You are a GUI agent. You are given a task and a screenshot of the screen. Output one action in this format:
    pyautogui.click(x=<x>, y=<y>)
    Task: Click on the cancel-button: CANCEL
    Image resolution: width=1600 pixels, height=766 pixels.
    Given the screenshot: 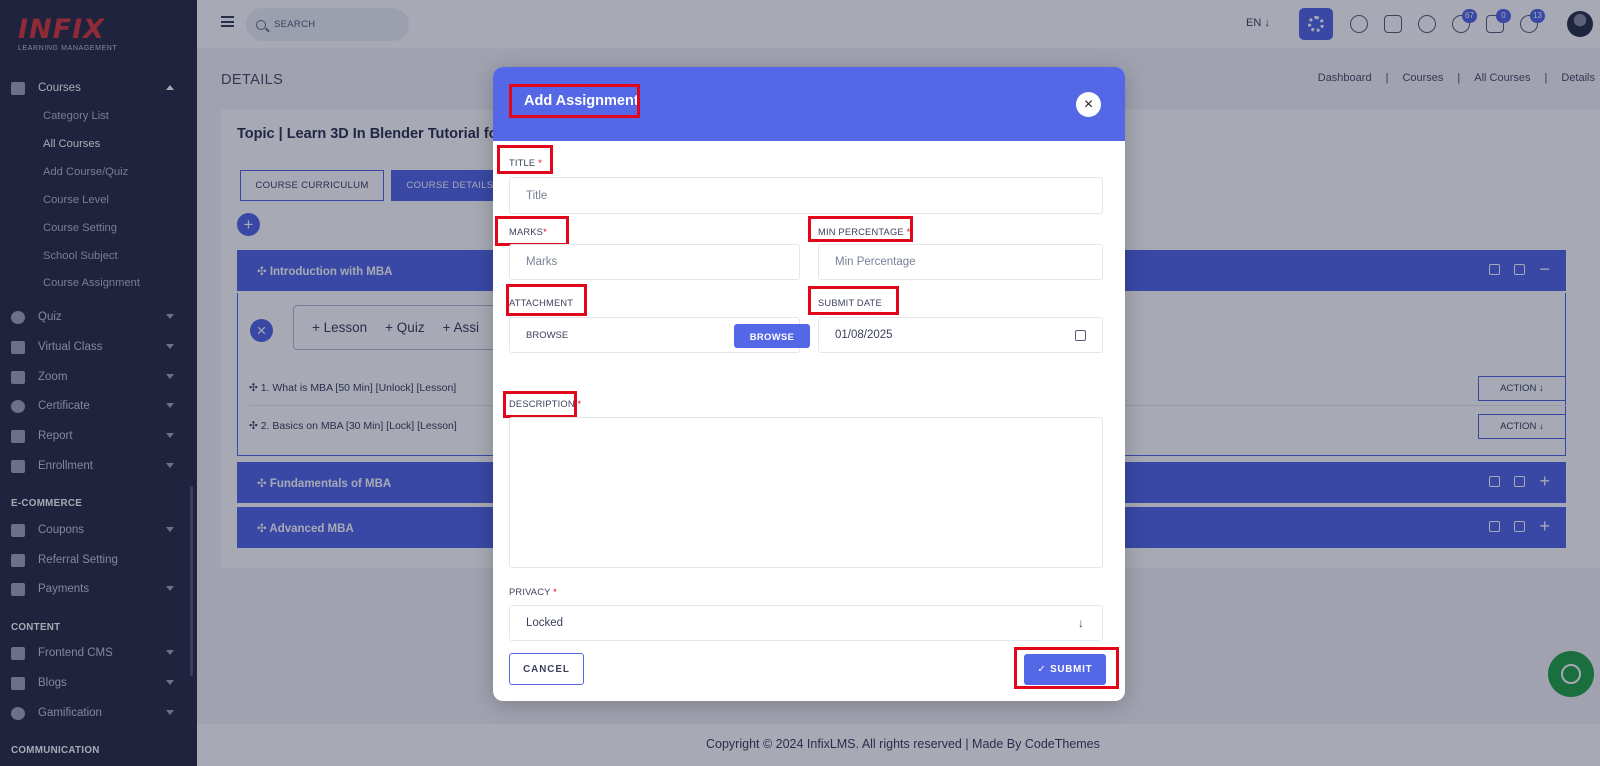 What is the action you would take?
    pyautogui.click(x=546, y=669)
    